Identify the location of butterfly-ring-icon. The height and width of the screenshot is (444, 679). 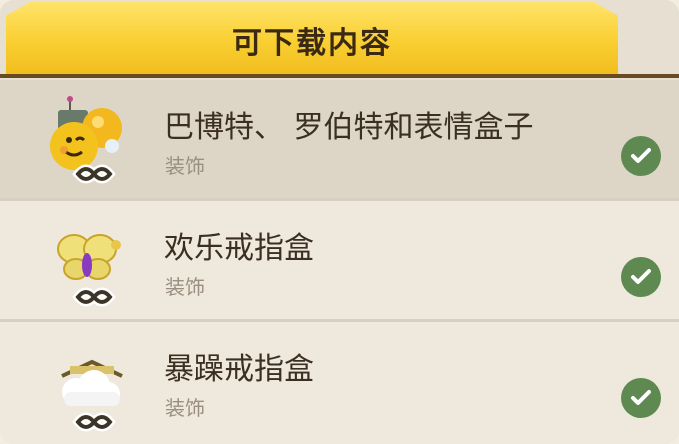
(89, 270).